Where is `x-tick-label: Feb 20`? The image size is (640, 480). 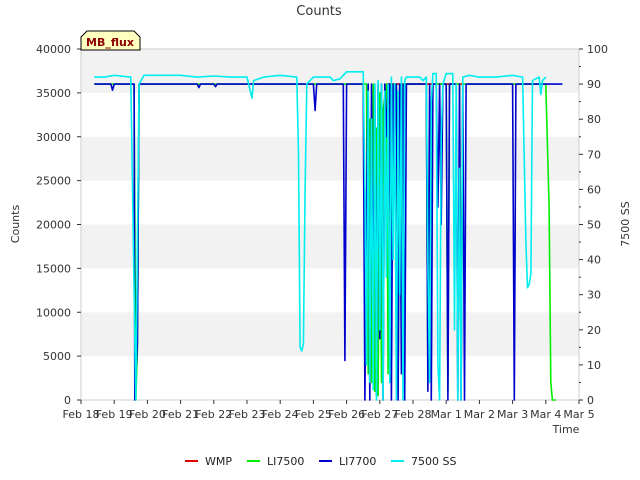 x-tick-label: Feb 20 is located at coordinates (147, 414).